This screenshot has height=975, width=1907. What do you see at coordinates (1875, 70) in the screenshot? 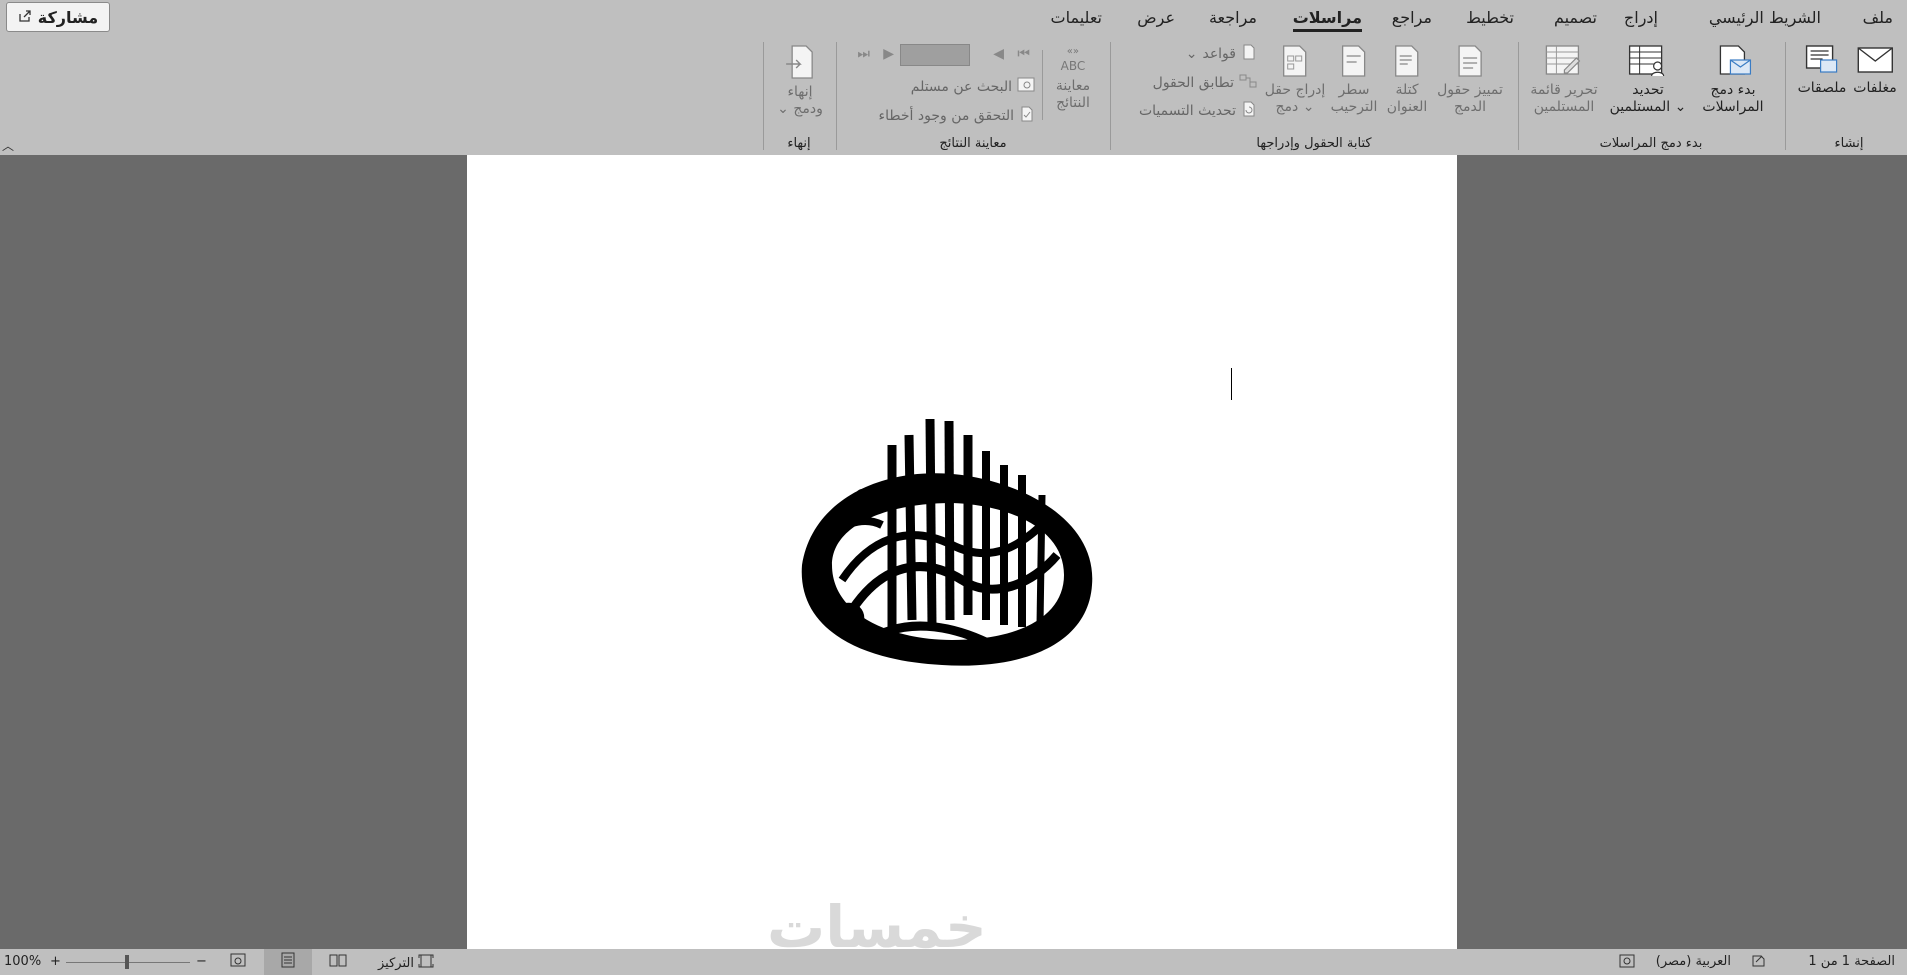
I see `envelopes-button: مغلفات` at bounding box center [1875, 70].